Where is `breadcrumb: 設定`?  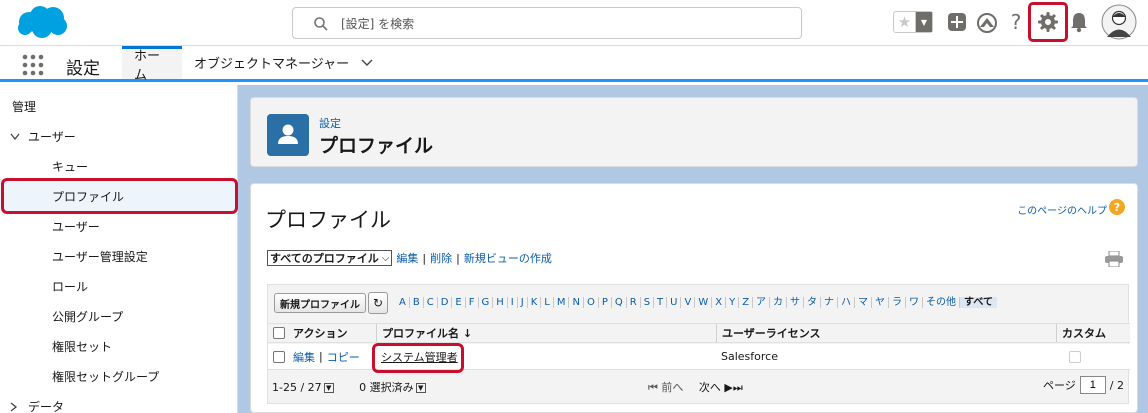
breadcrumb: 設定 is located at coordinates (330, 123).